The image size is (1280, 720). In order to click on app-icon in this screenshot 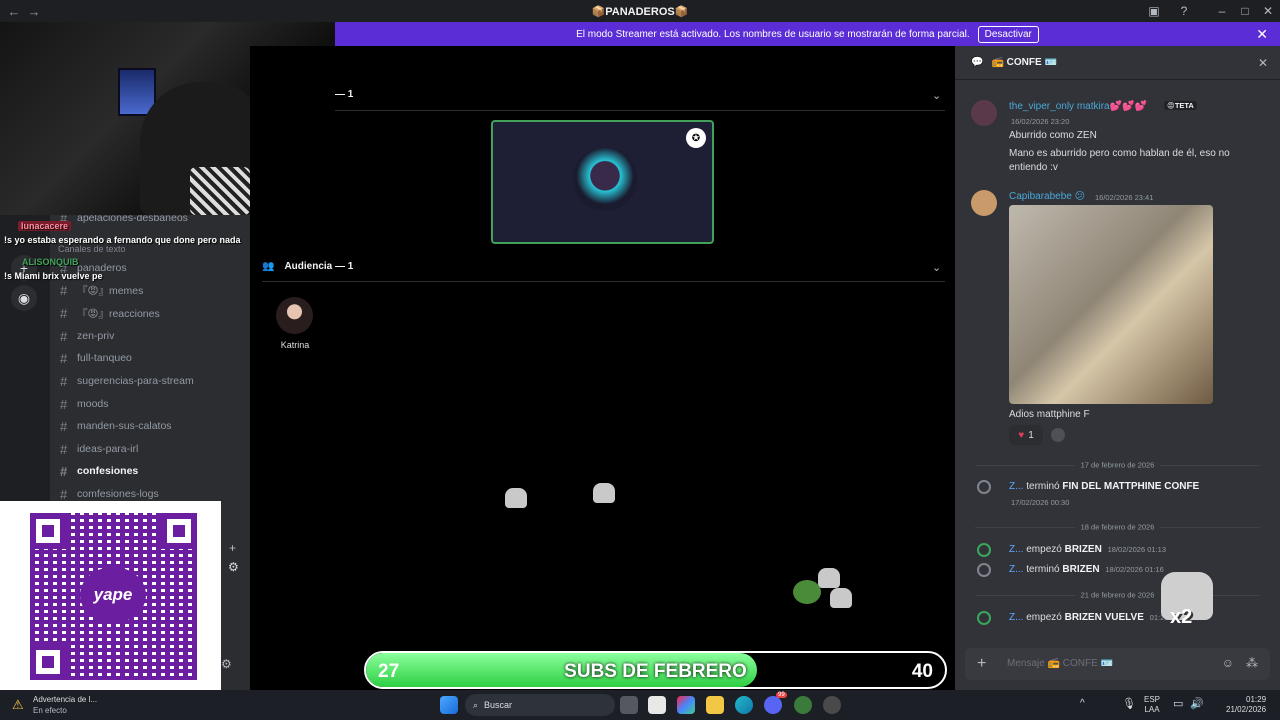, I will do `click(803, 705)`.